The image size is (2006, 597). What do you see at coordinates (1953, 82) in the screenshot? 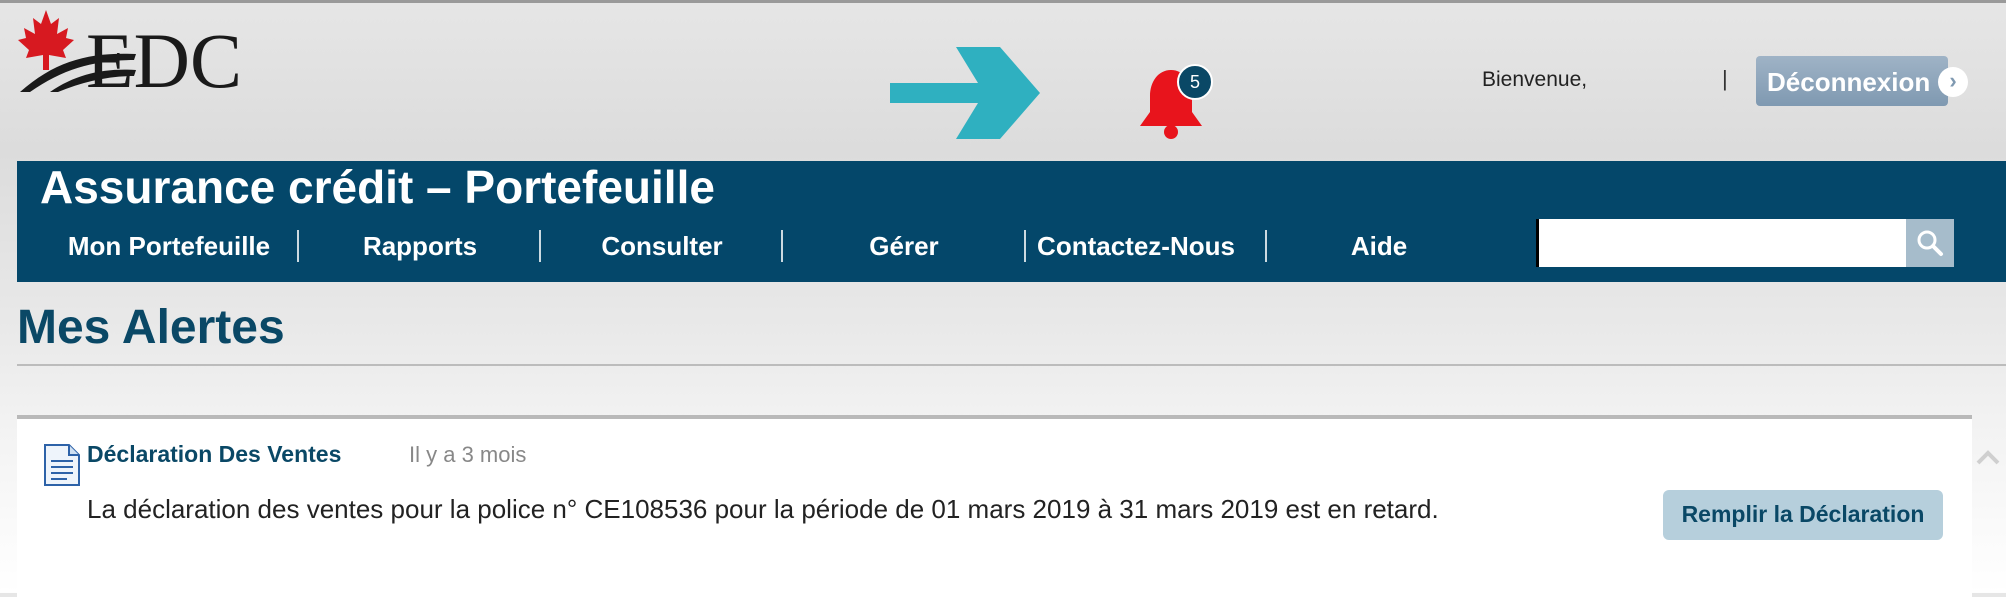
I see `chevron-right-circle-icon: ›` at bounding box center [1953, 82].